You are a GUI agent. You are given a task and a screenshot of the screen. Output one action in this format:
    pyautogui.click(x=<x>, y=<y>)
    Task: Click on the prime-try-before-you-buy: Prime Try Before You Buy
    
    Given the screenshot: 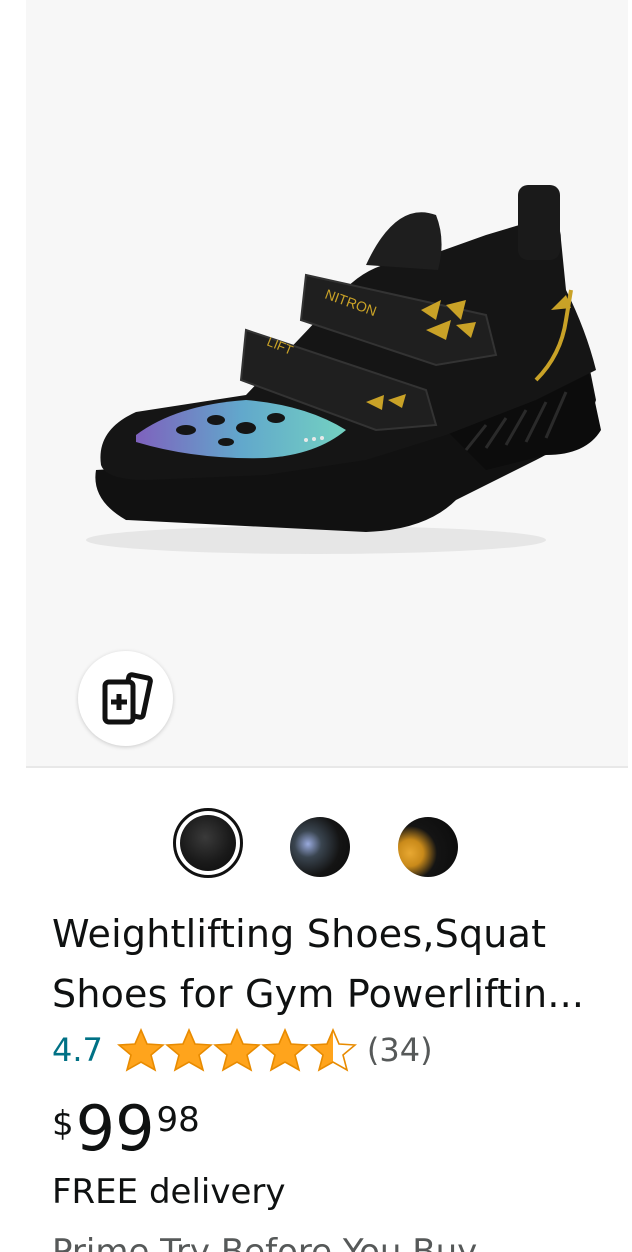 What is the action you would take?
    pyautogui.click(x=264, y=1242)
    